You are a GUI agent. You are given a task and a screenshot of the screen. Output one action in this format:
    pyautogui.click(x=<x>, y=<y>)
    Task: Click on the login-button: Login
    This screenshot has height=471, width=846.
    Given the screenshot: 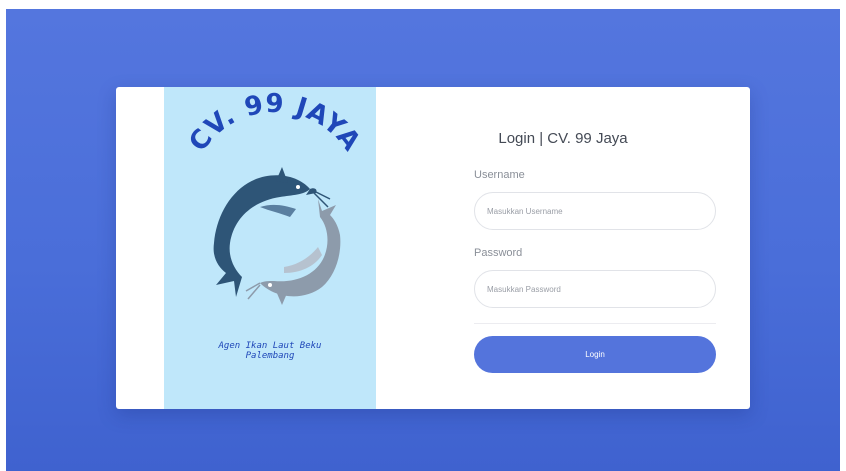 What is the action you would take?
    pyautogui.click(x=595, y=354)
    